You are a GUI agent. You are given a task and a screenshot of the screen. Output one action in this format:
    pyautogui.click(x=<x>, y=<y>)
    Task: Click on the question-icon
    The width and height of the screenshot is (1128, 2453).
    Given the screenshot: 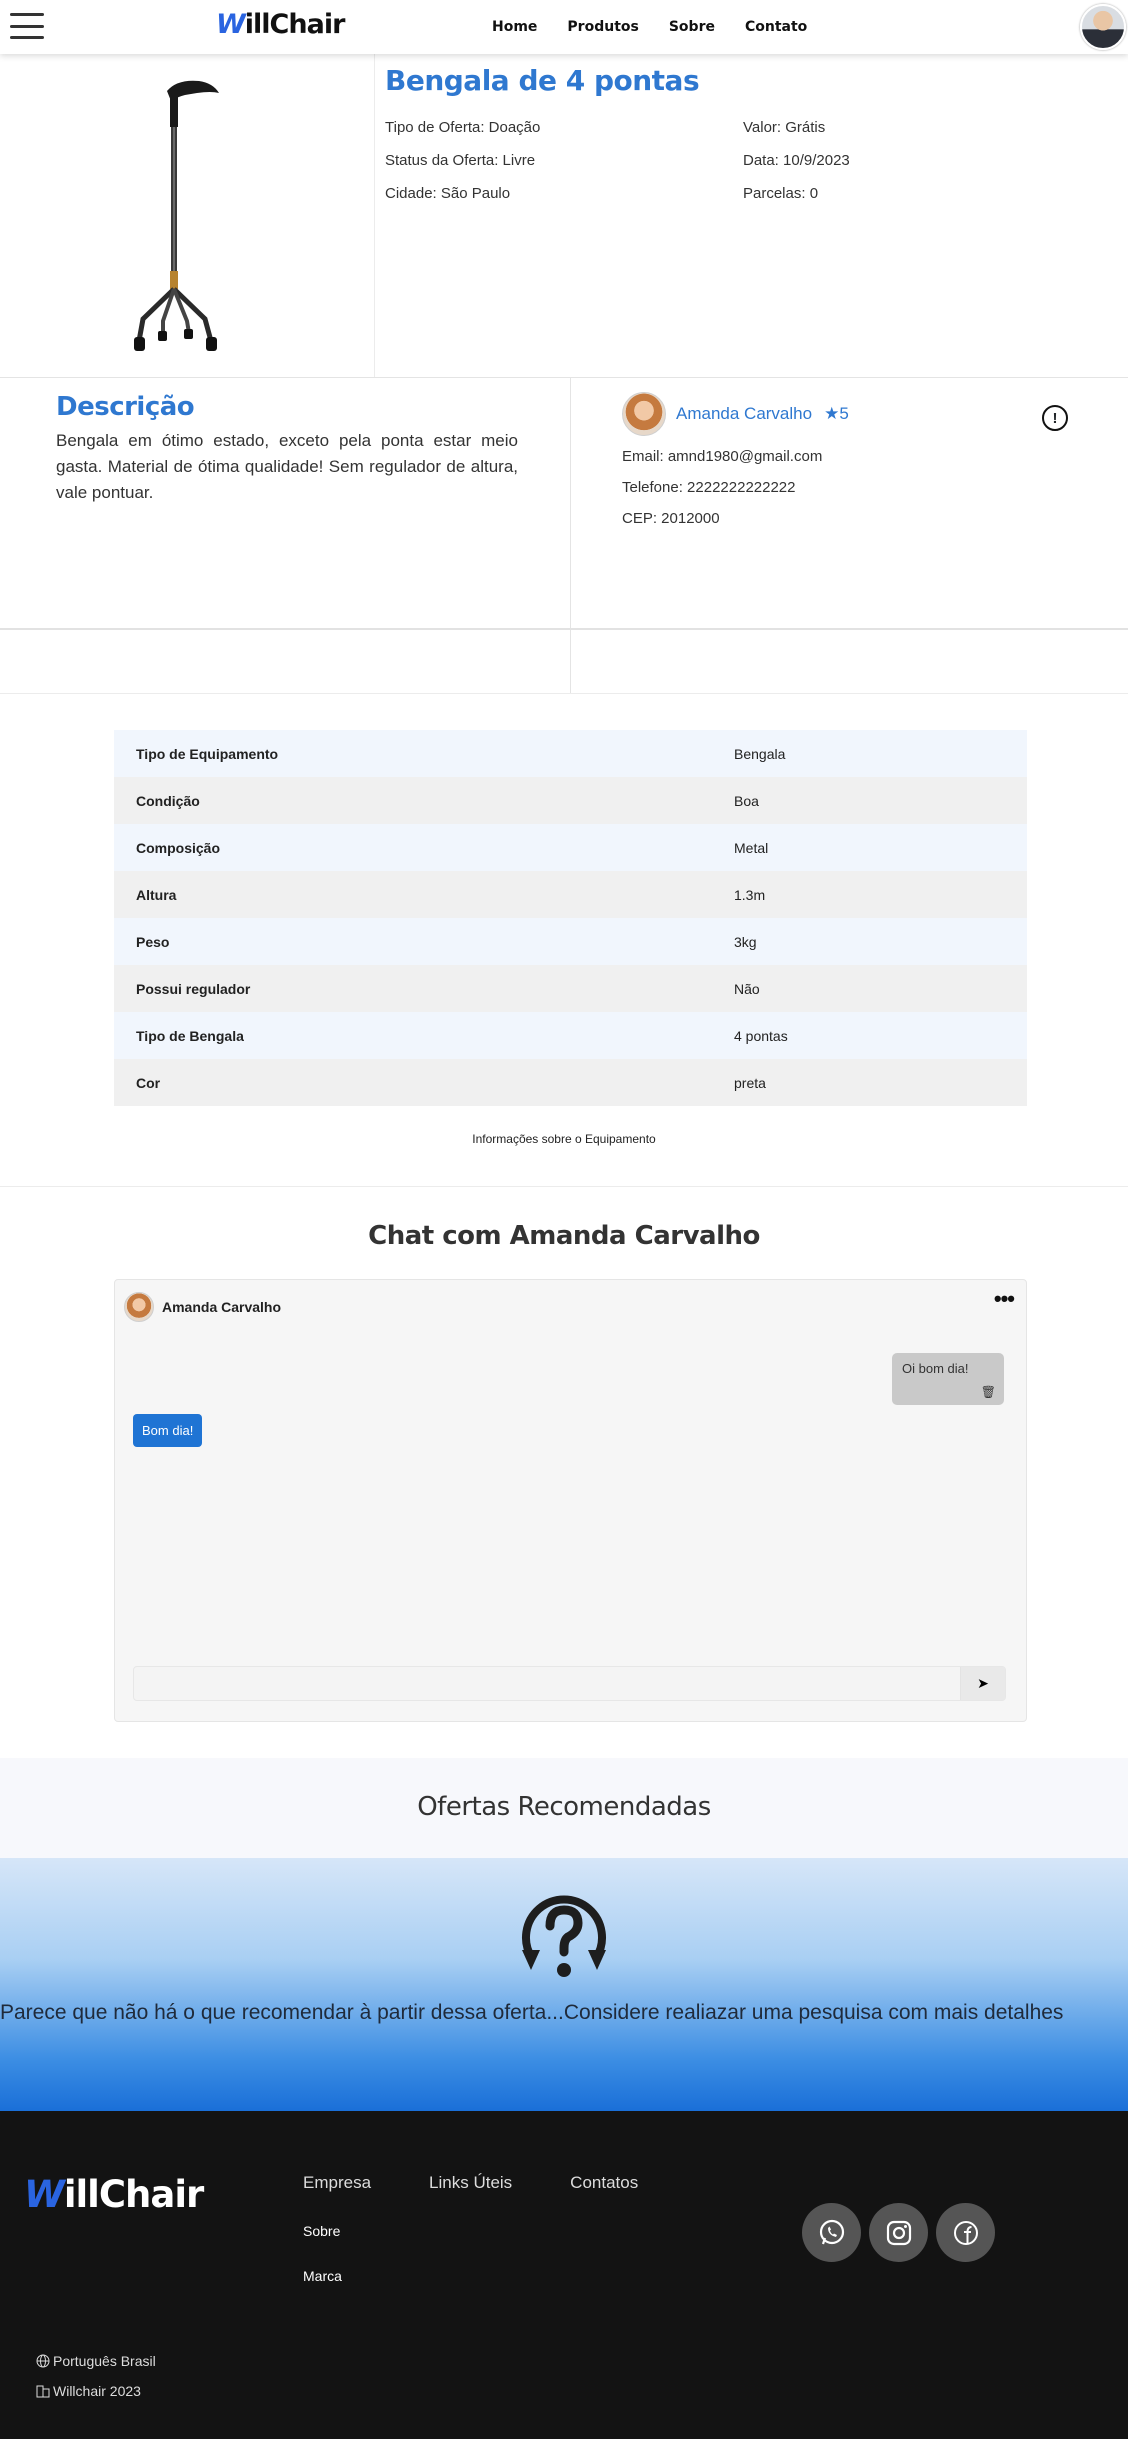 What is the action you would take?
    pyautogui.click(x=564, y=1936)
    